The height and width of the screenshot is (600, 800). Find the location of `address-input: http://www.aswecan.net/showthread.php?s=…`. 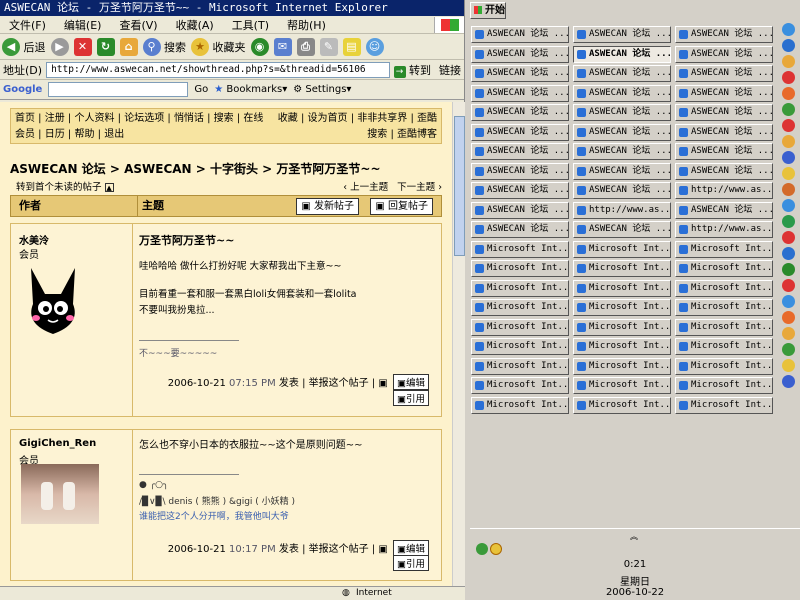

address-input: http://www.aswecan.net/showthread.php?s=… is located at coordinates (218, 69).